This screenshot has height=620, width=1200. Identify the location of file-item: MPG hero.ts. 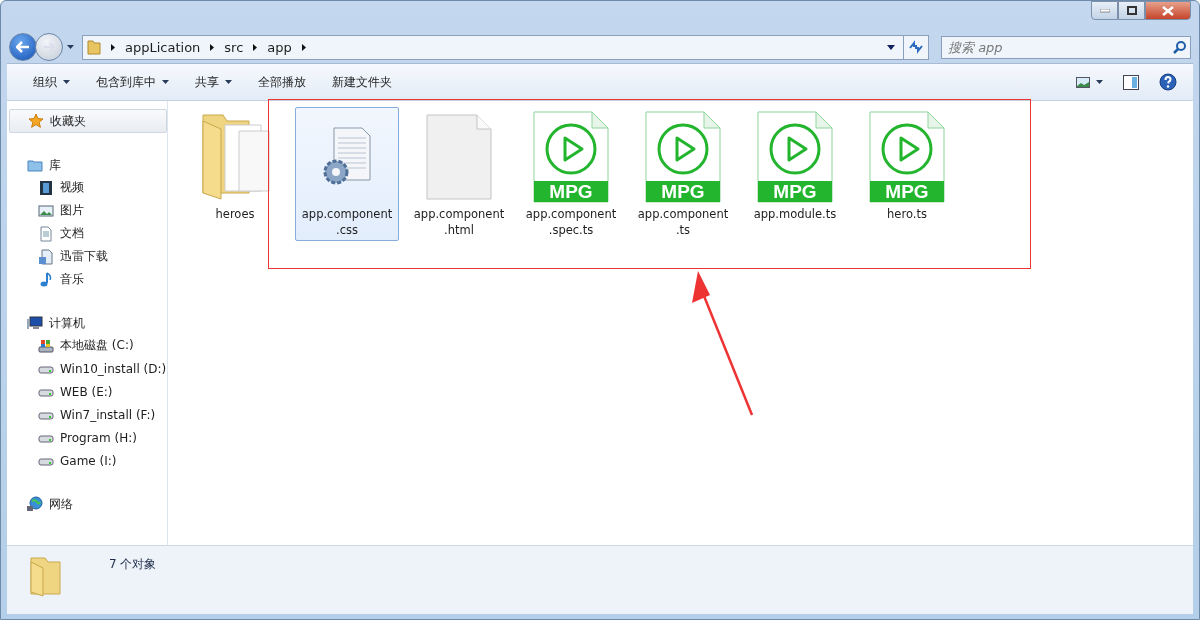
(907, 166).